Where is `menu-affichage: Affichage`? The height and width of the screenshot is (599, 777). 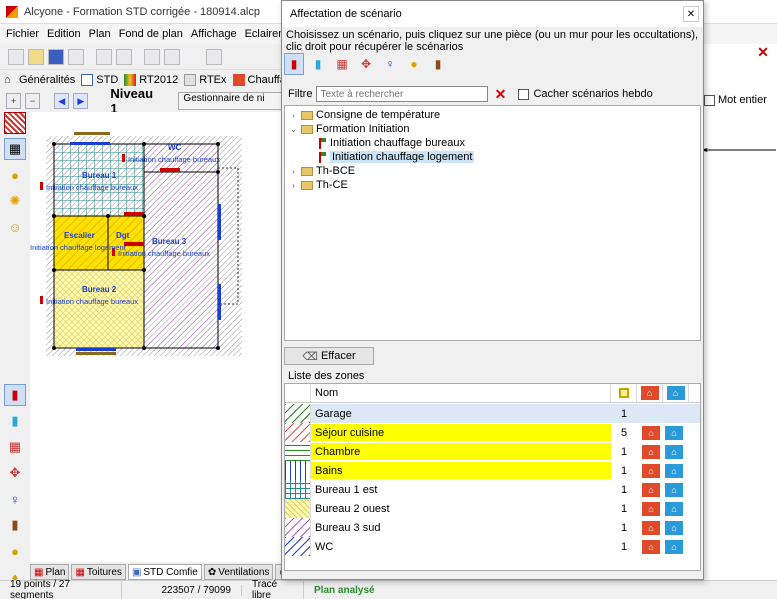
menu-affichage: Affichage is located at coordinates (214, 34).